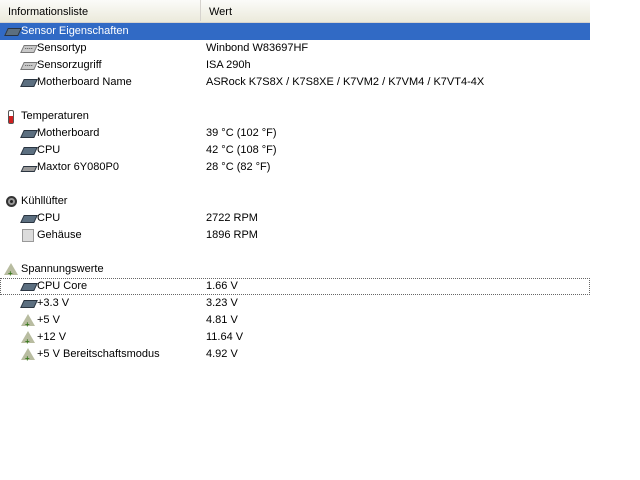 The height and width of the screenshot is (480, 640). Describe the element at coordinates (238, 167) in the screenshot. I see `item-value: 28 °C (82 °F)` at that location.